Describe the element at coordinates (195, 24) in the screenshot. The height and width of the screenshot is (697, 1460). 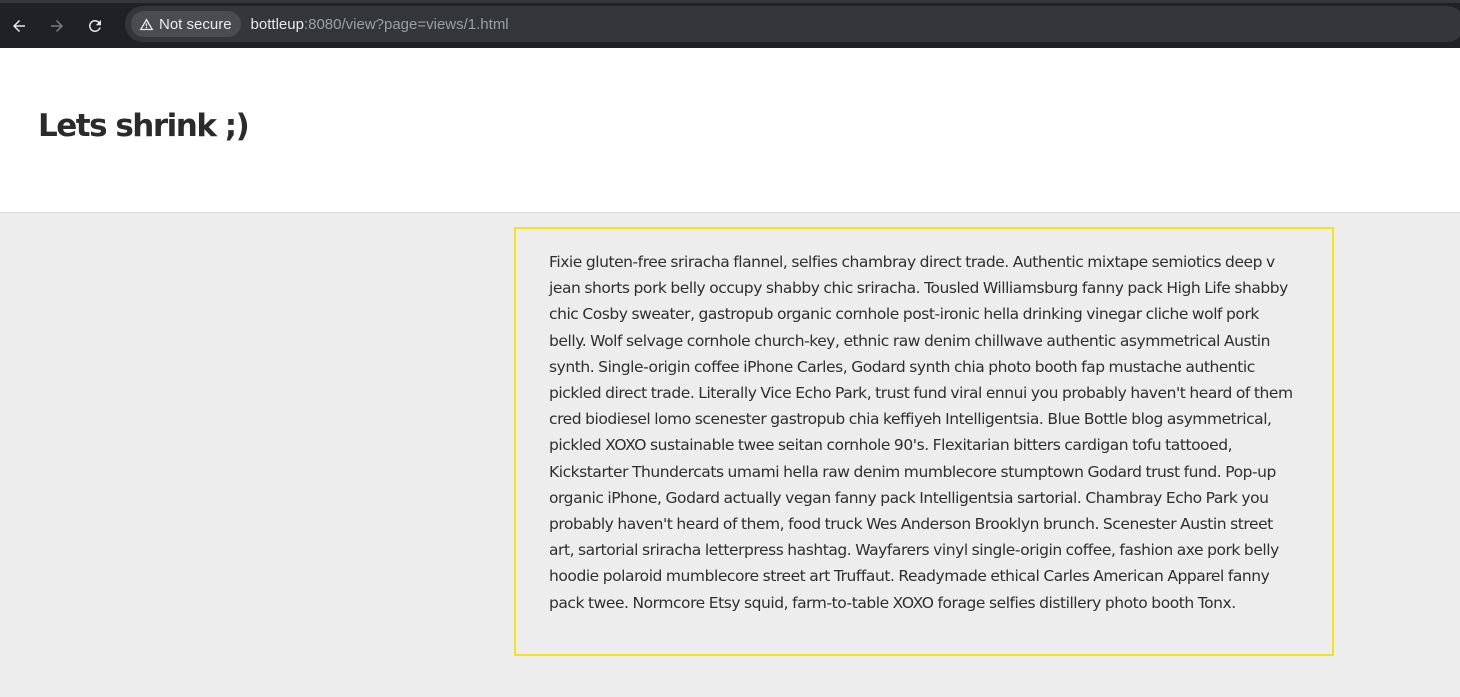
I see `security-label: Not secure` at that location.